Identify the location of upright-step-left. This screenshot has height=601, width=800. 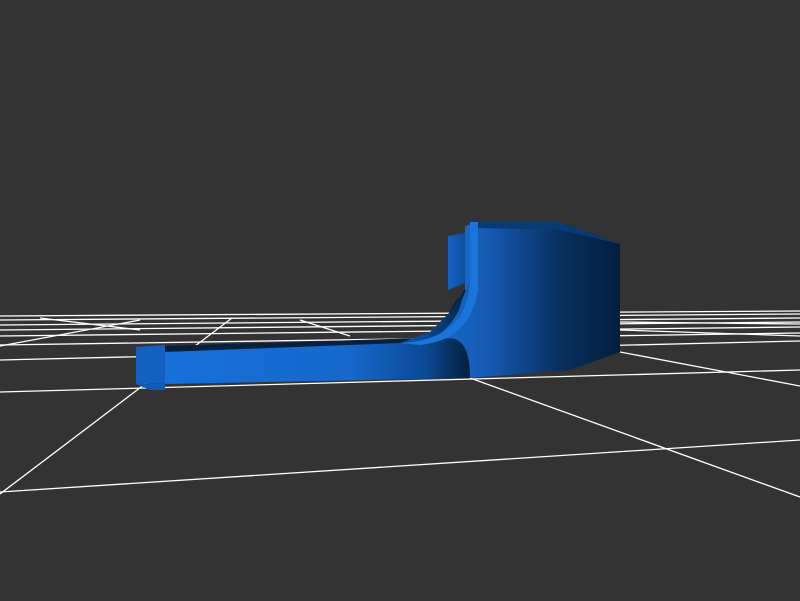
(456, 261).